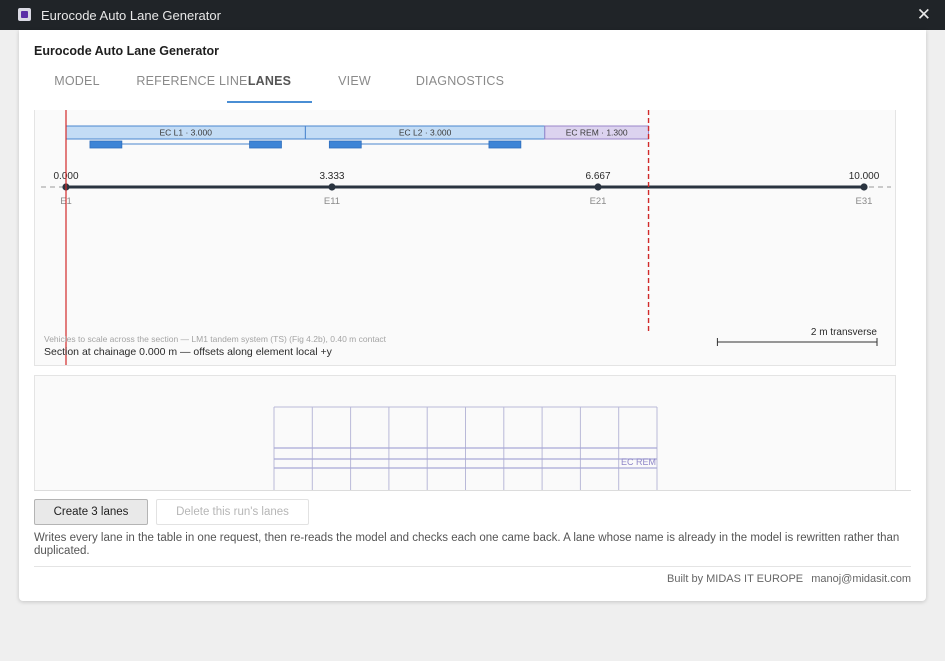 The width and height of the screenshot is (945, 661). Describe the element at coordinates (597, 133) in the screenshot. I see `lane-label: EC REM · 1.300` at that location.